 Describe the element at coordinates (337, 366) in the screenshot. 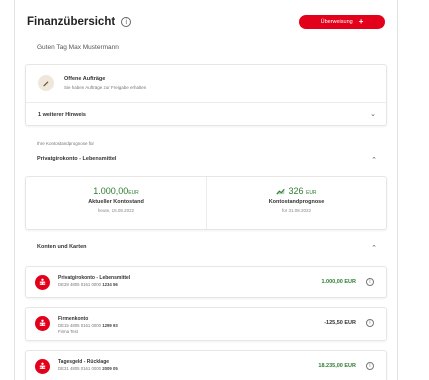

I see `account-balance: 18.235,00 EUR` at that location.